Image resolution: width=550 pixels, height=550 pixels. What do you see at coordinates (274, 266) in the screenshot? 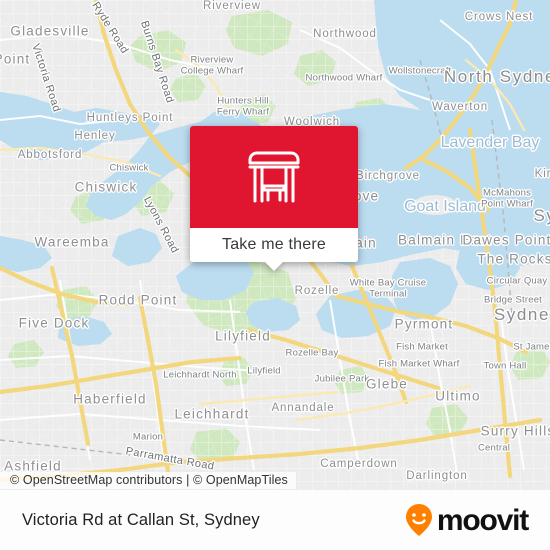
I see `callout-pointer` at bounding box center [274, 266].